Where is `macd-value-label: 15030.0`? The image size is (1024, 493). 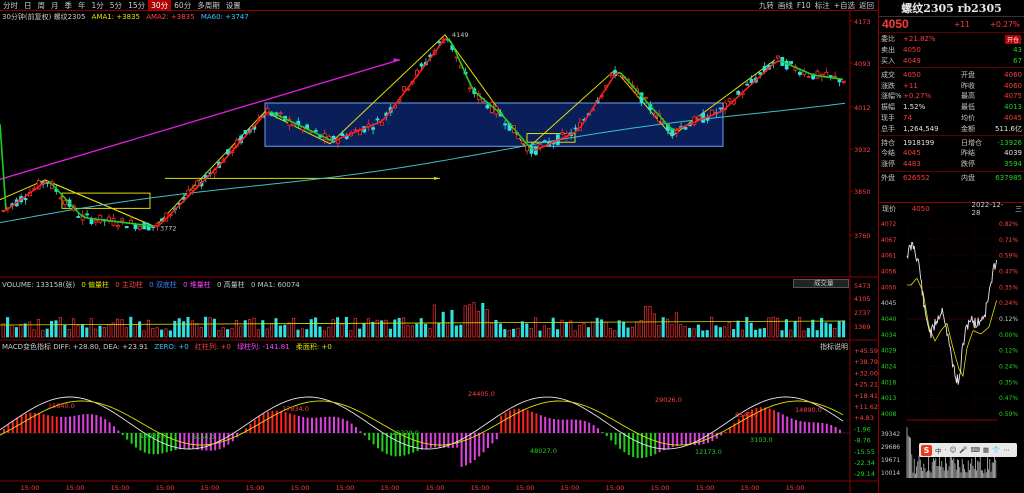
macd-value-label: 15030.0 is located at coordinates (153, 436).